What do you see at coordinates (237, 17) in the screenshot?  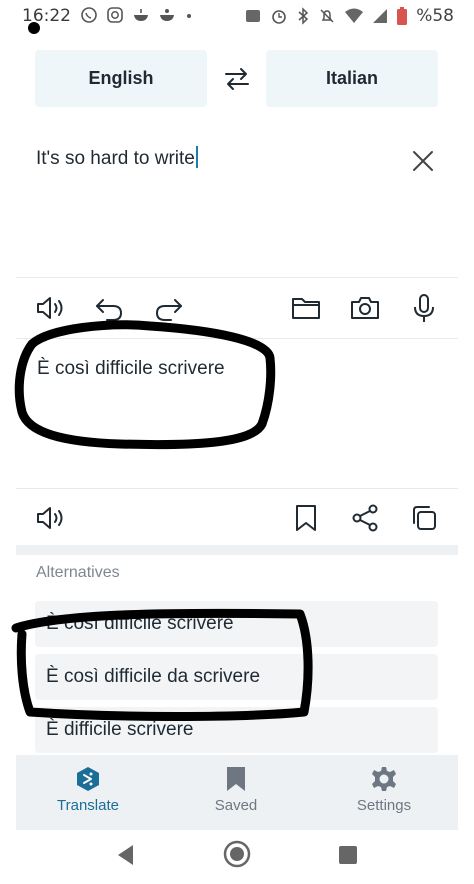 I see `status-bar: 16:22 %58` at bounding box center [237, 17].